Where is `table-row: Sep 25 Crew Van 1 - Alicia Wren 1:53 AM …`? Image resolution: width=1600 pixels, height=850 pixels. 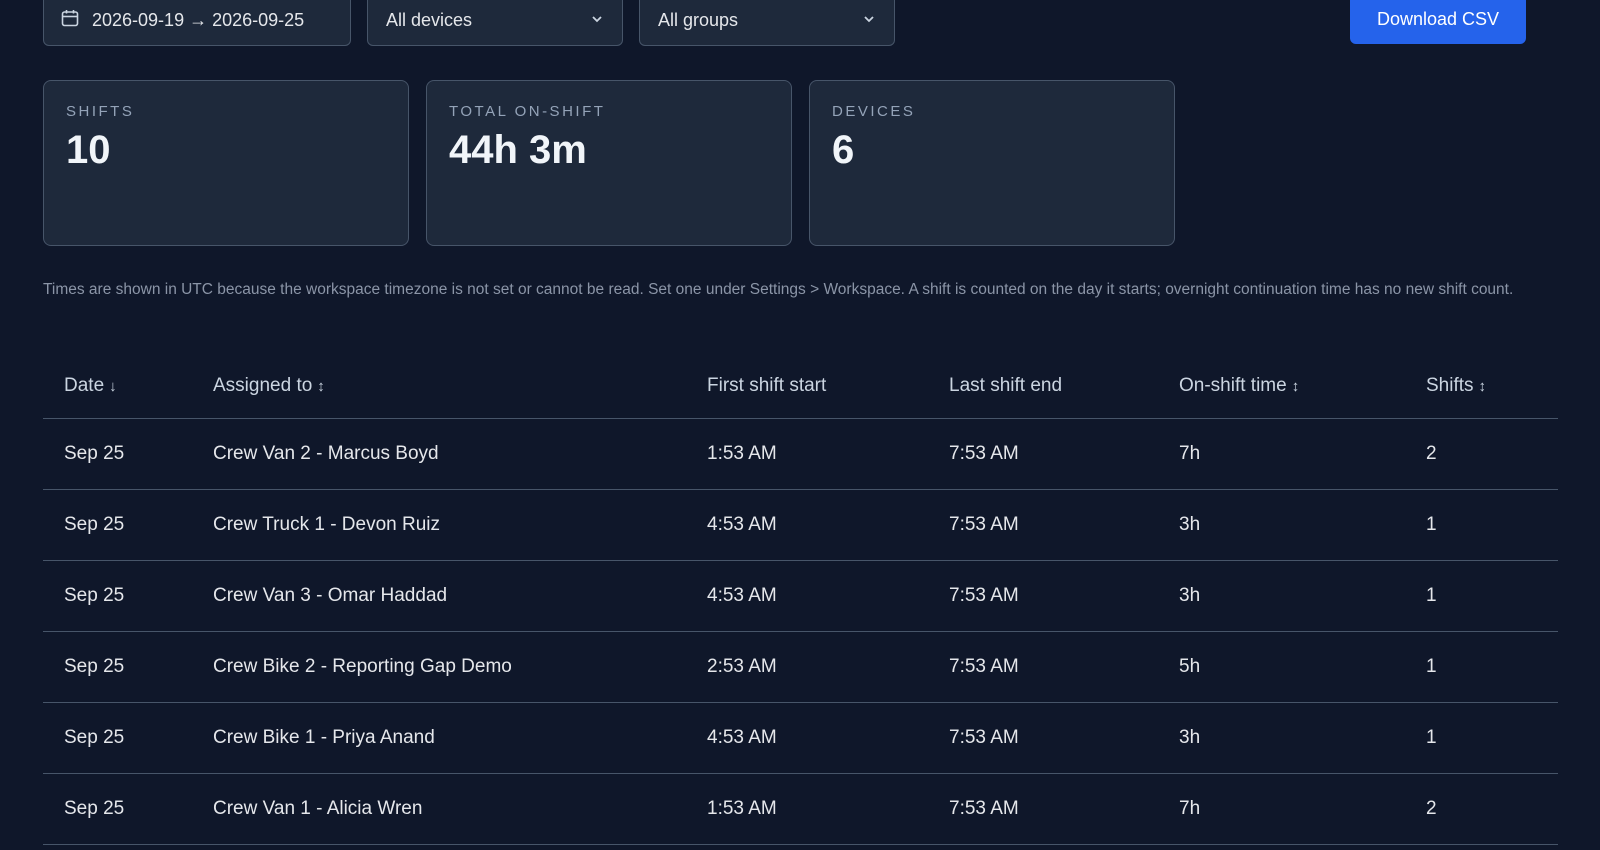 table-row: Sep 25 Crew Van 1 - Alicia Wren 1:53 AM … is located at coordinates (800, 809).